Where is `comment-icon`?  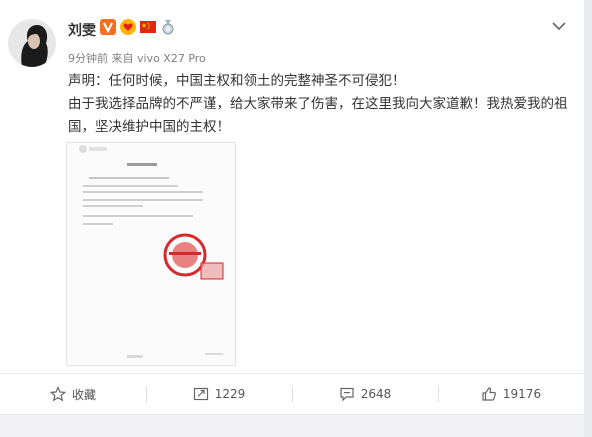
comment-icon is located at coordinates (347, 394).